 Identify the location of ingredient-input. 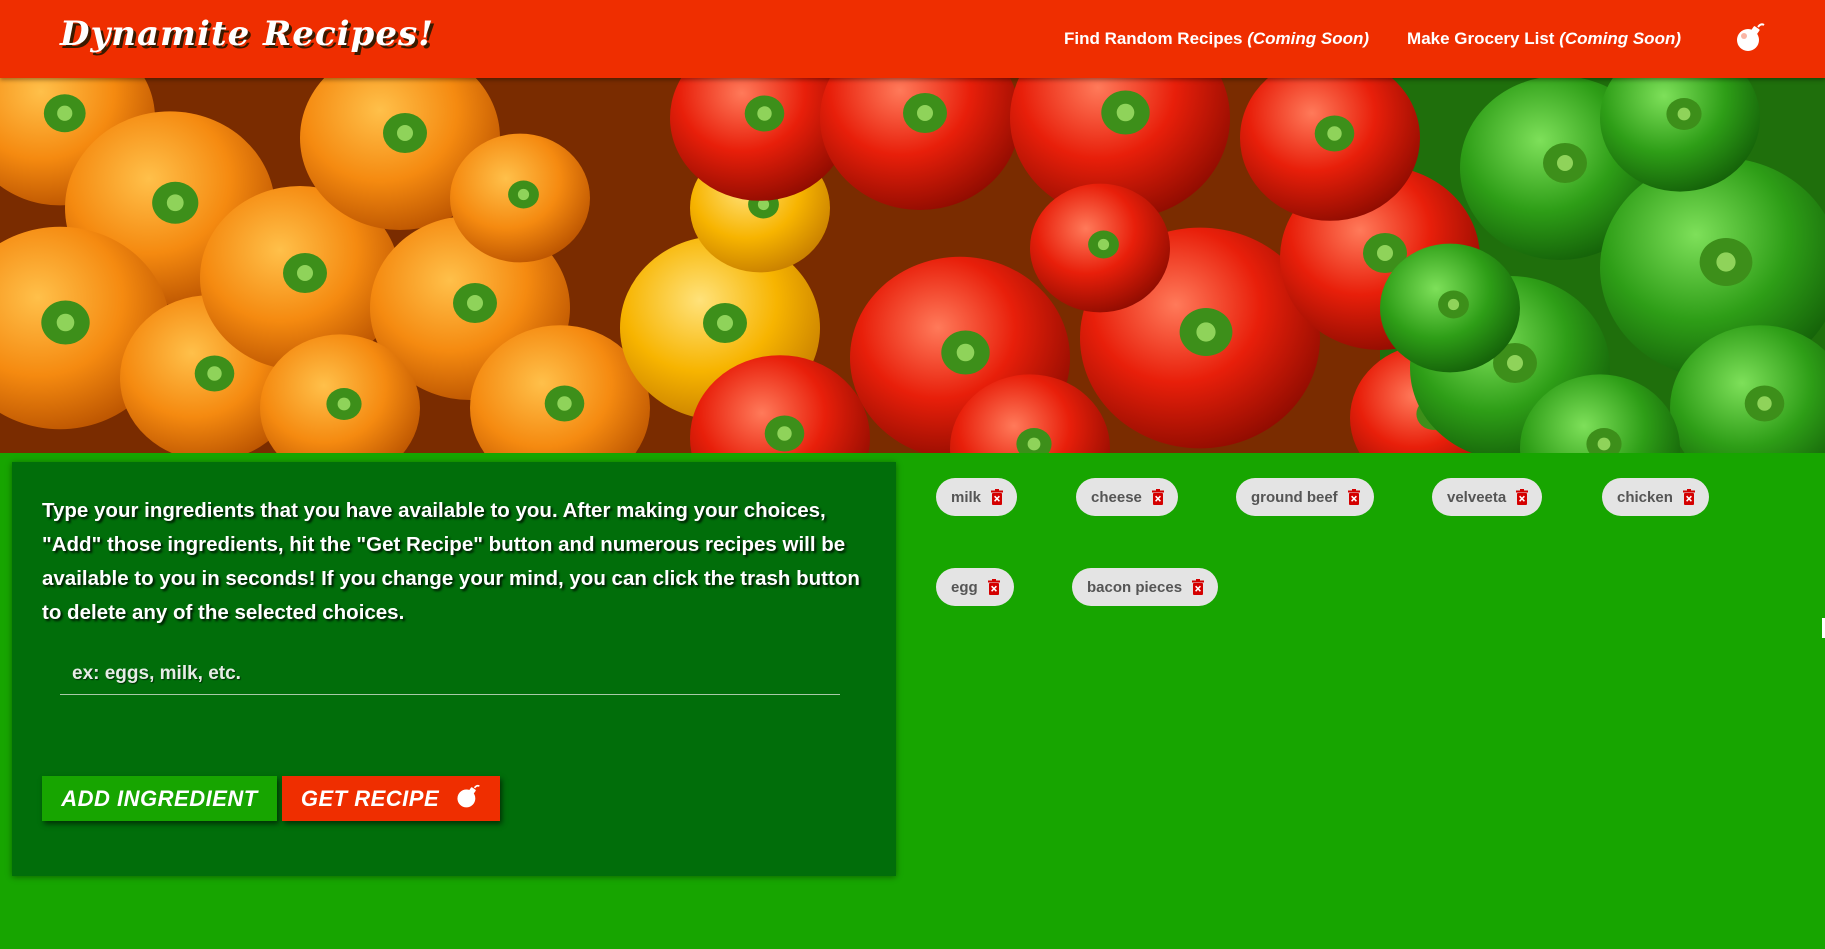
(450, 674).